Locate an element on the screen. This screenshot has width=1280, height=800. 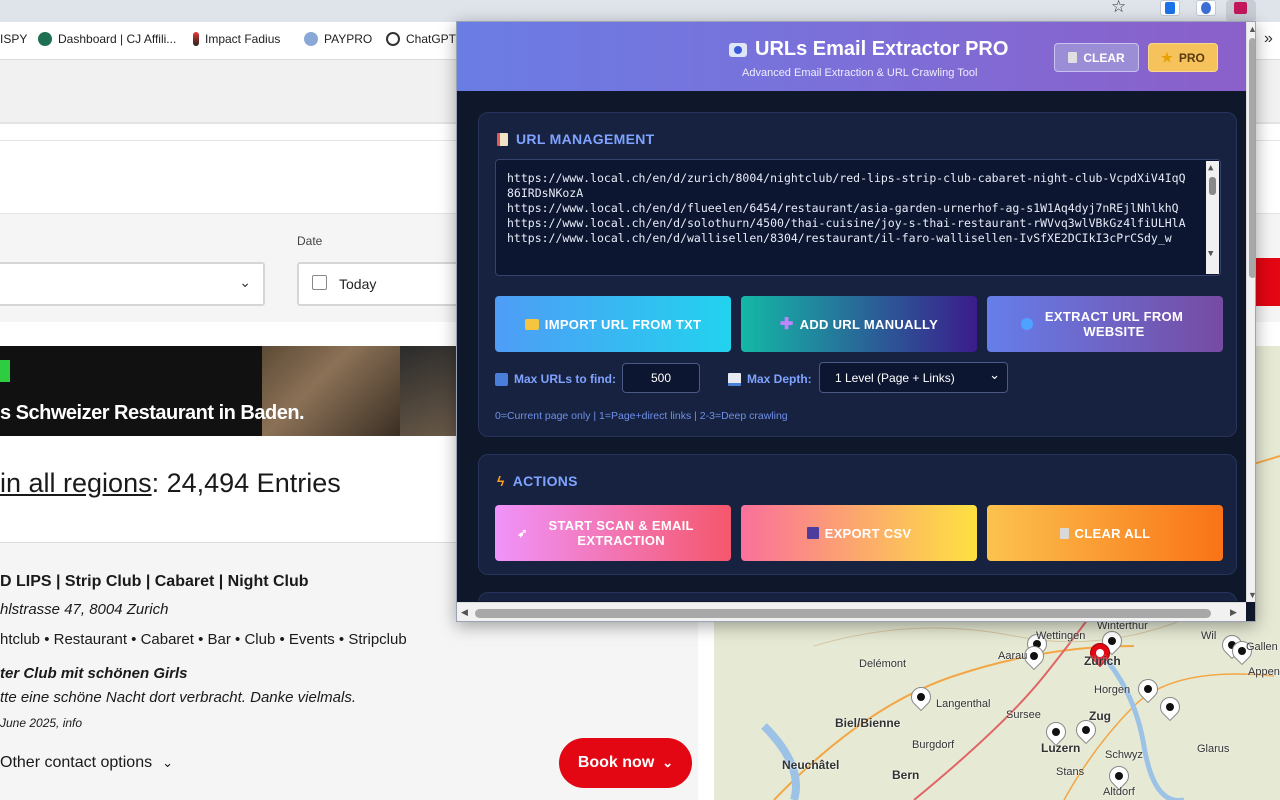
max-urls-input: 500 is located at coordinates (661, 378).